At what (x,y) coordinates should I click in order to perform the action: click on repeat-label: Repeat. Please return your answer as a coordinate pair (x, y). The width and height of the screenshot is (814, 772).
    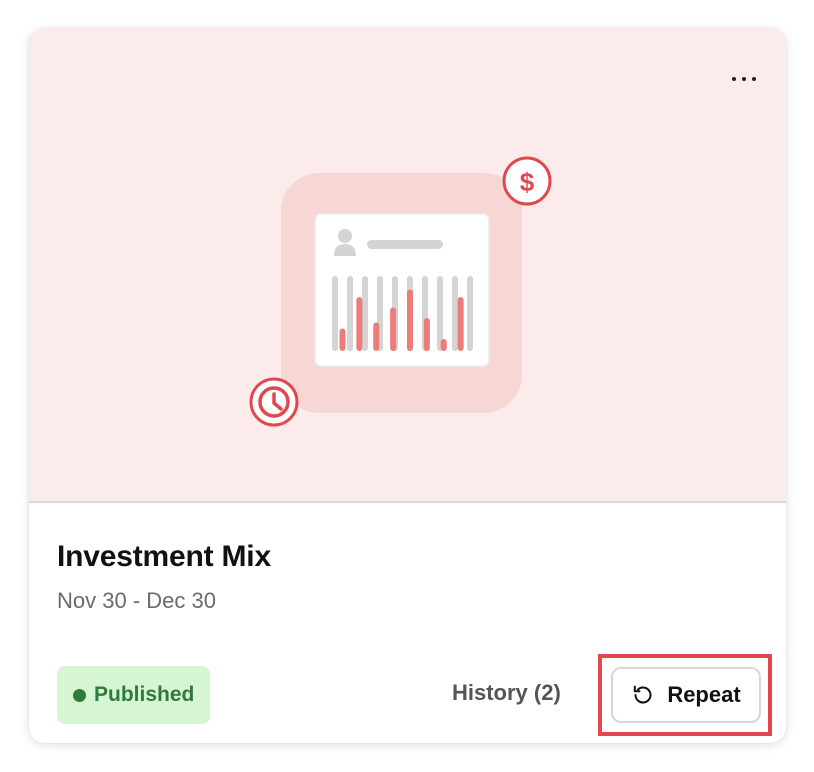
    Looking at the image, I should click on (704, 694).